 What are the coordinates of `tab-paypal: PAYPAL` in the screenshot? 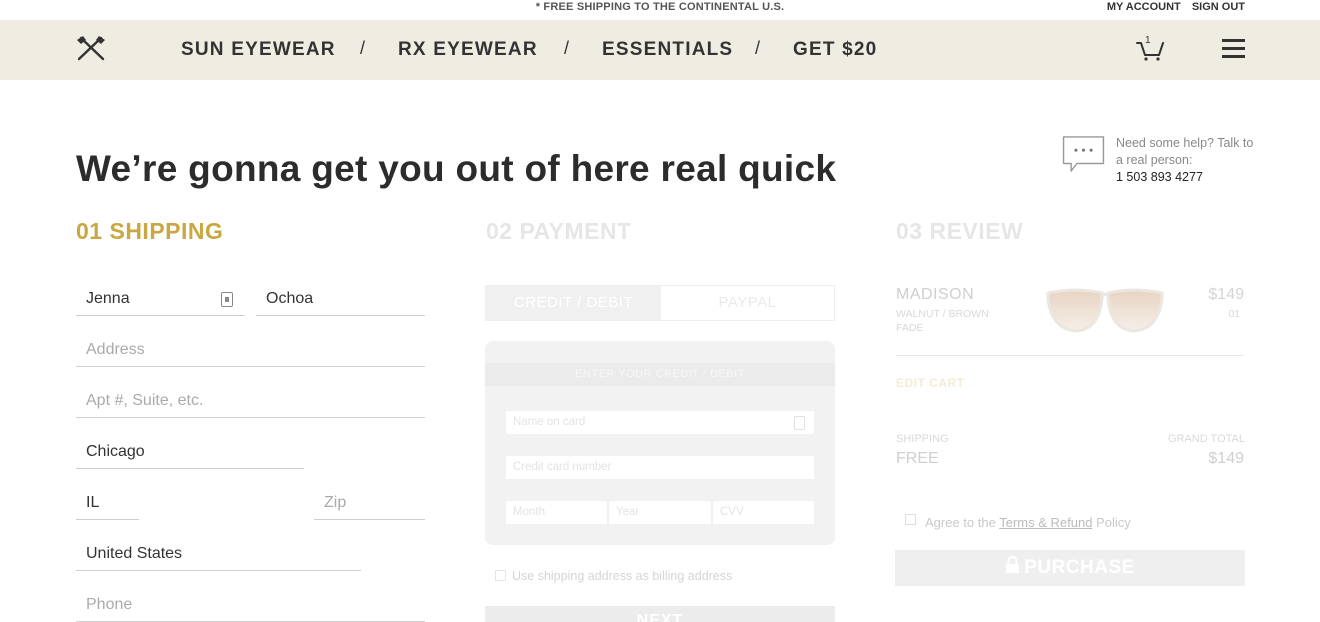 It's located at (747, 303).